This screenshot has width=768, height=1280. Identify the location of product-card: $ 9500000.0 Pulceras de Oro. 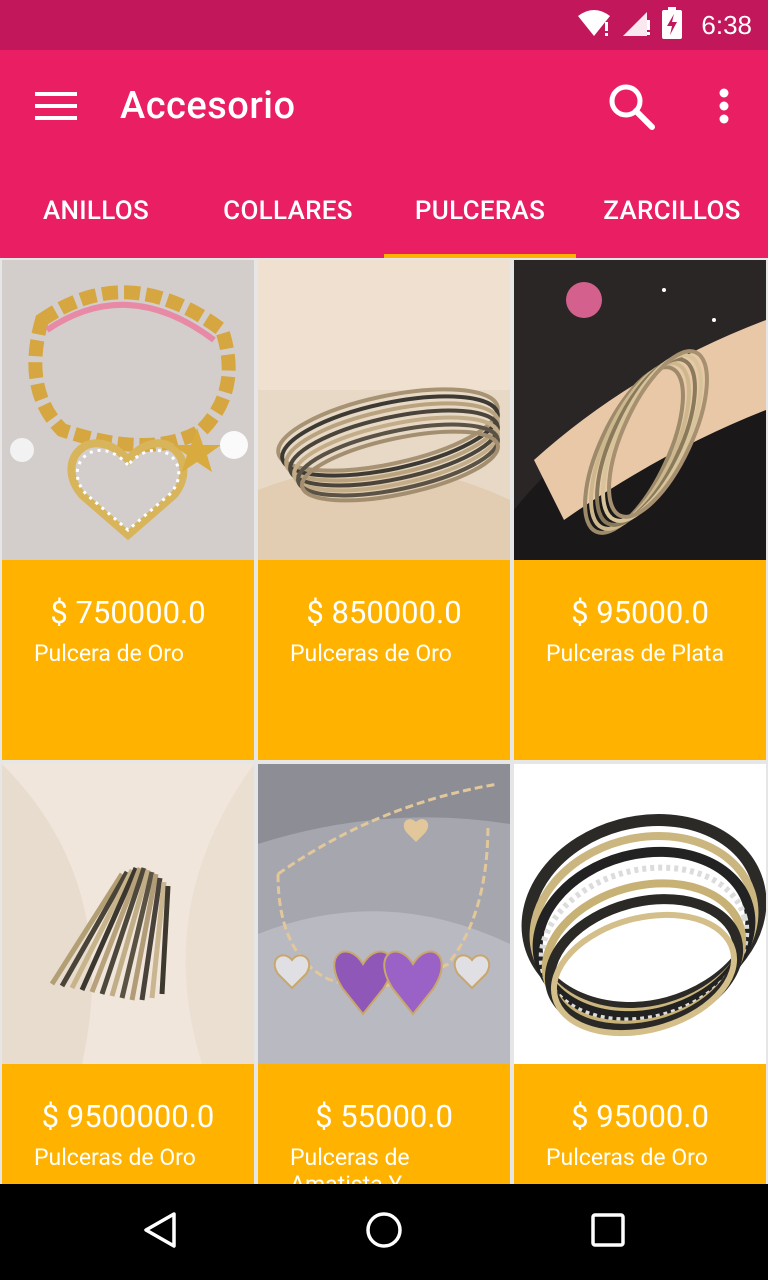
(128, 974).